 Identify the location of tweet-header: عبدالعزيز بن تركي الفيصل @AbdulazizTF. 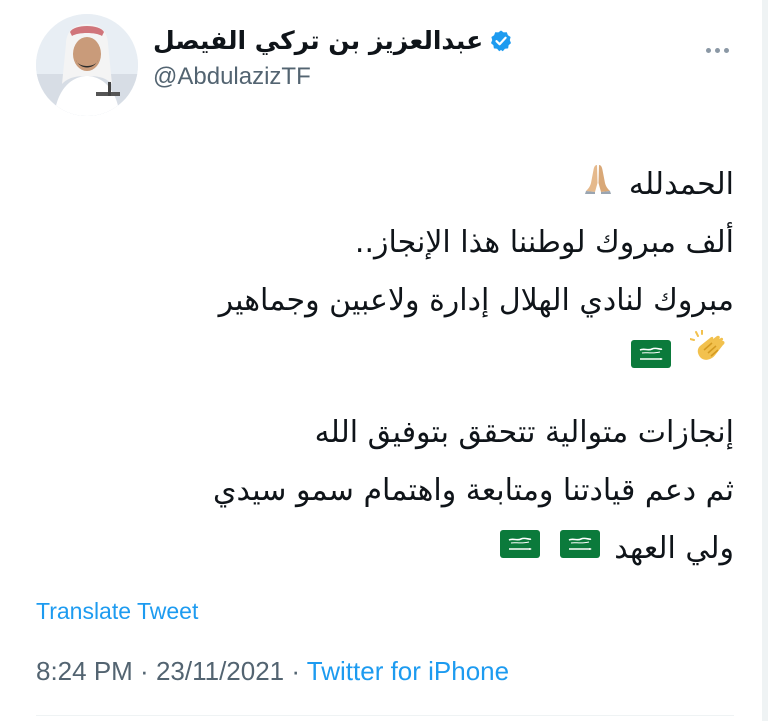
(386, 66).